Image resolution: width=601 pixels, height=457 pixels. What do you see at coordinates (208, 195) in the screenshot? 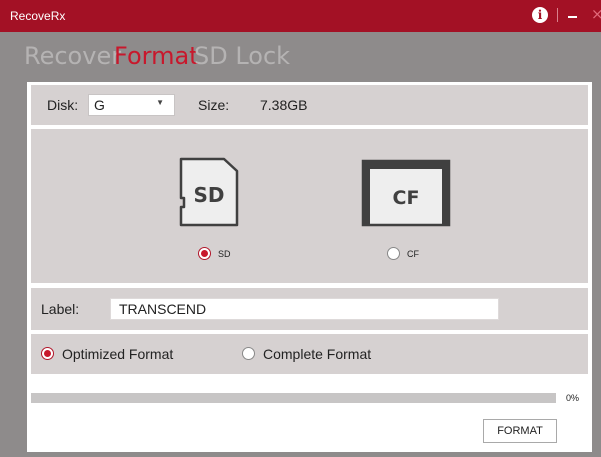
I see `sd-card-text: SD` at bounding box center [208, 195].